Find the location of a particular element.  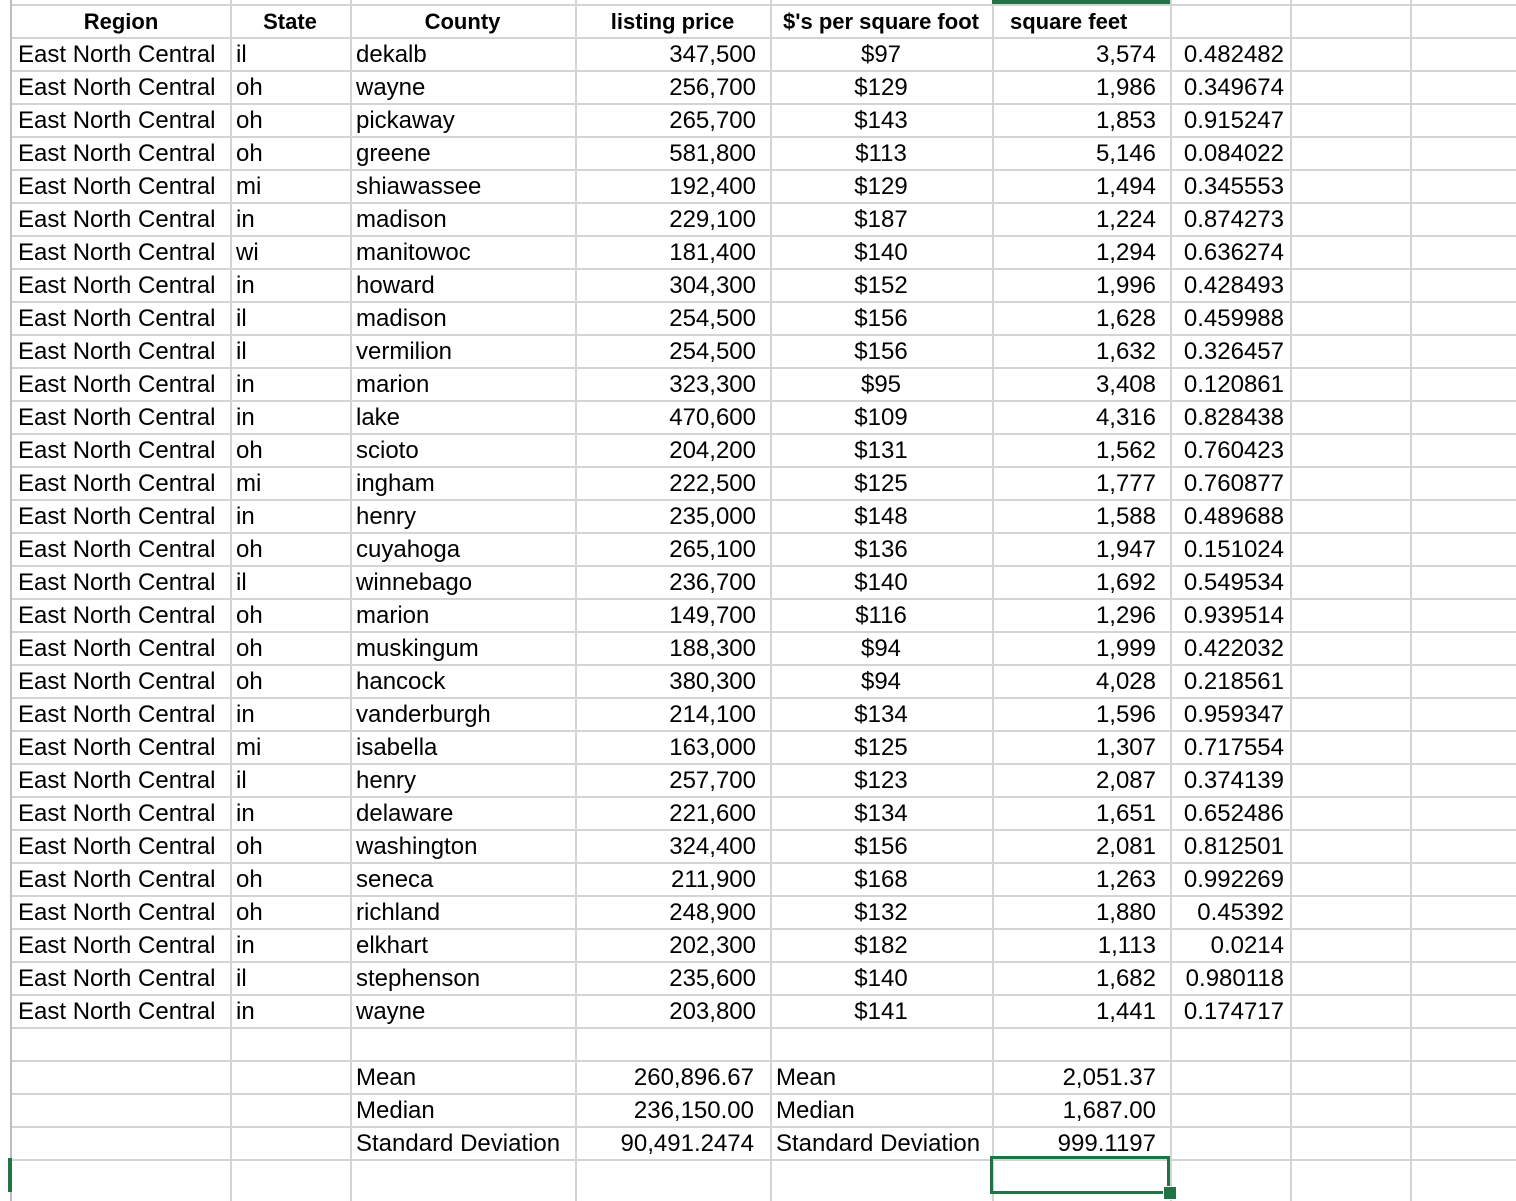

cell-listing-price: 265,100 is located at coordinates (672, 549).